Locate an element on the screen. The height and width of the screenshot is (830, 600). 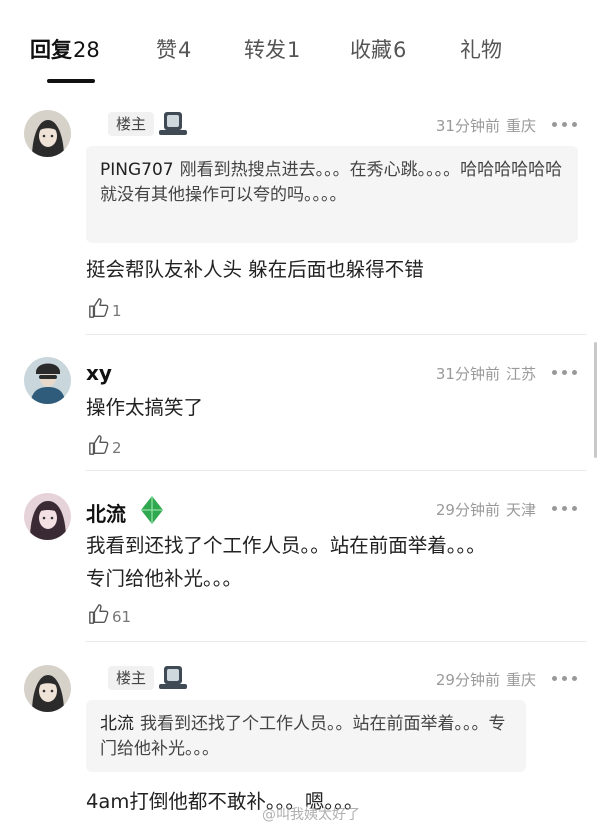
comment-meta: 31分钟前 重庆 is located at coordinates (486, 125).